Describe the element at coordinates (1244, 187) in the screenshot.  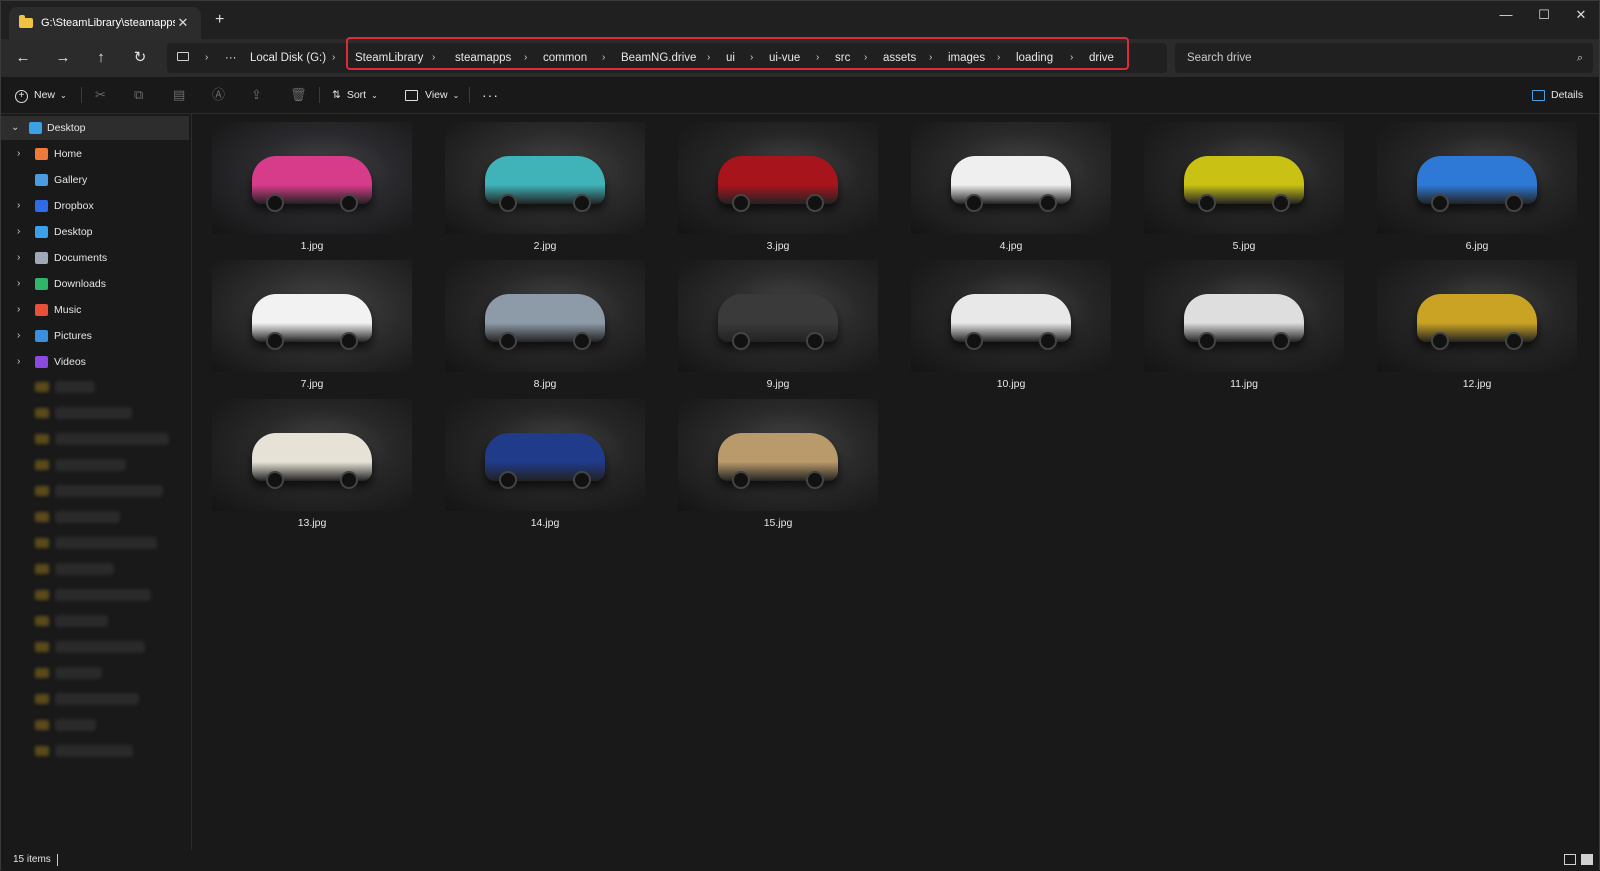
I see `file-thumbnail: 5.jpg` at that location.